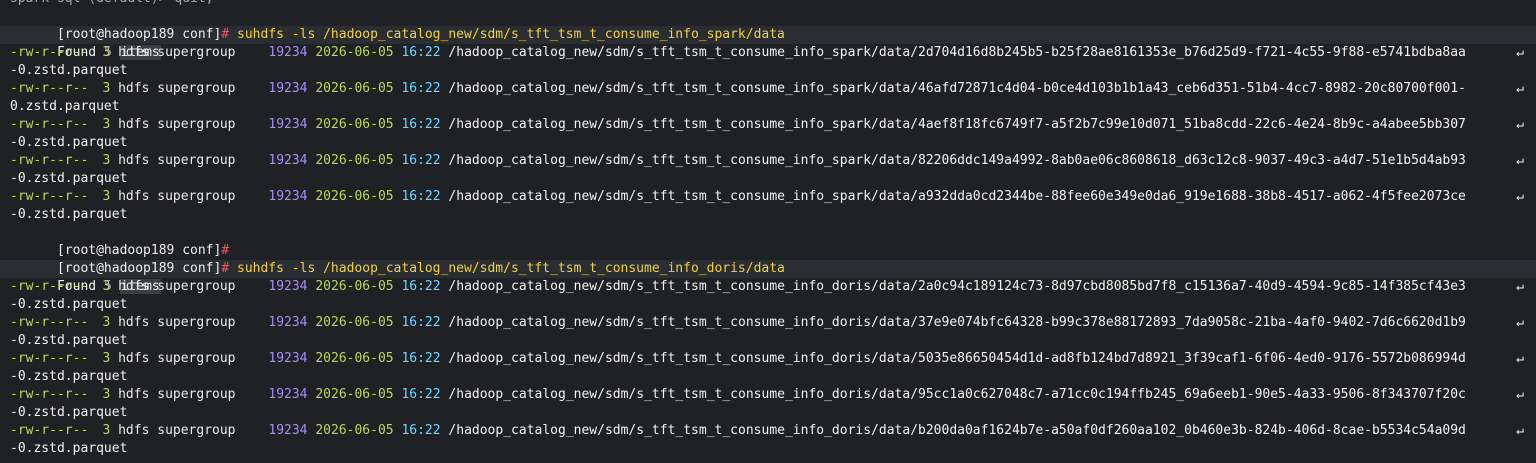 The image size is (1536, 463). What do you see at coordinates (768, 241) in the screenshot?
I see `idle-prompt-line: [root@hadoop189 conf]#` at bounding box center [768, 241].